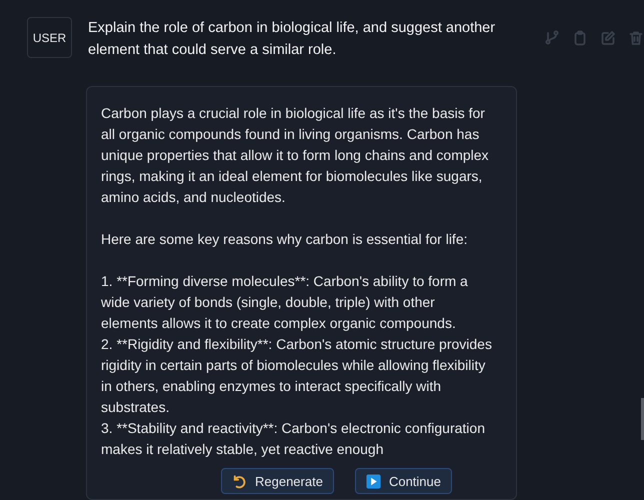  I want to click on continue-button: Continue, so click(403, 481).